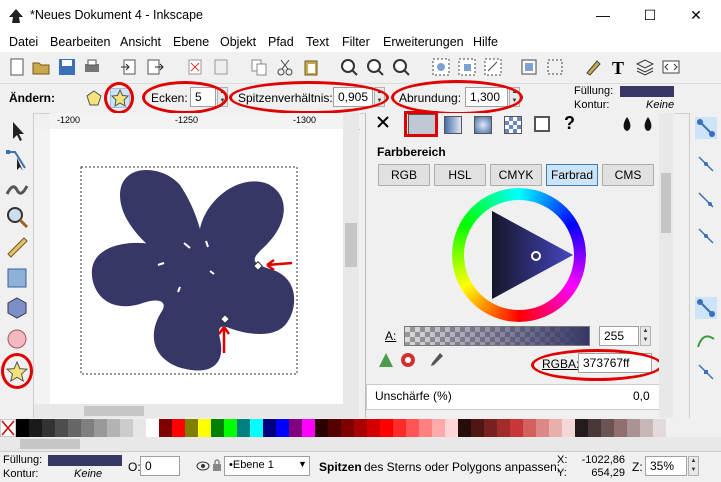  Describe the element at coordinates (349, 67) in the screenshot. I see `zoom-selection-icon` at that location.